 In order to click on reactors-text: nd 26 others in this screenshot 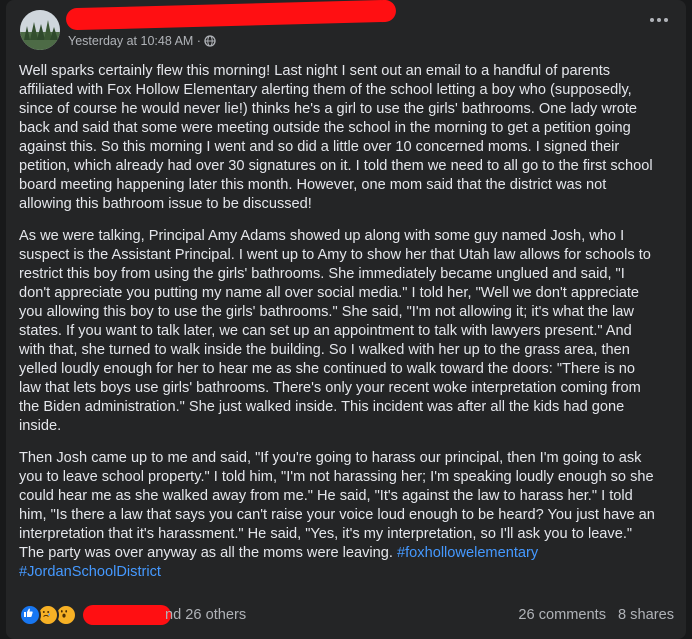, I will do `click(205, 615)`.